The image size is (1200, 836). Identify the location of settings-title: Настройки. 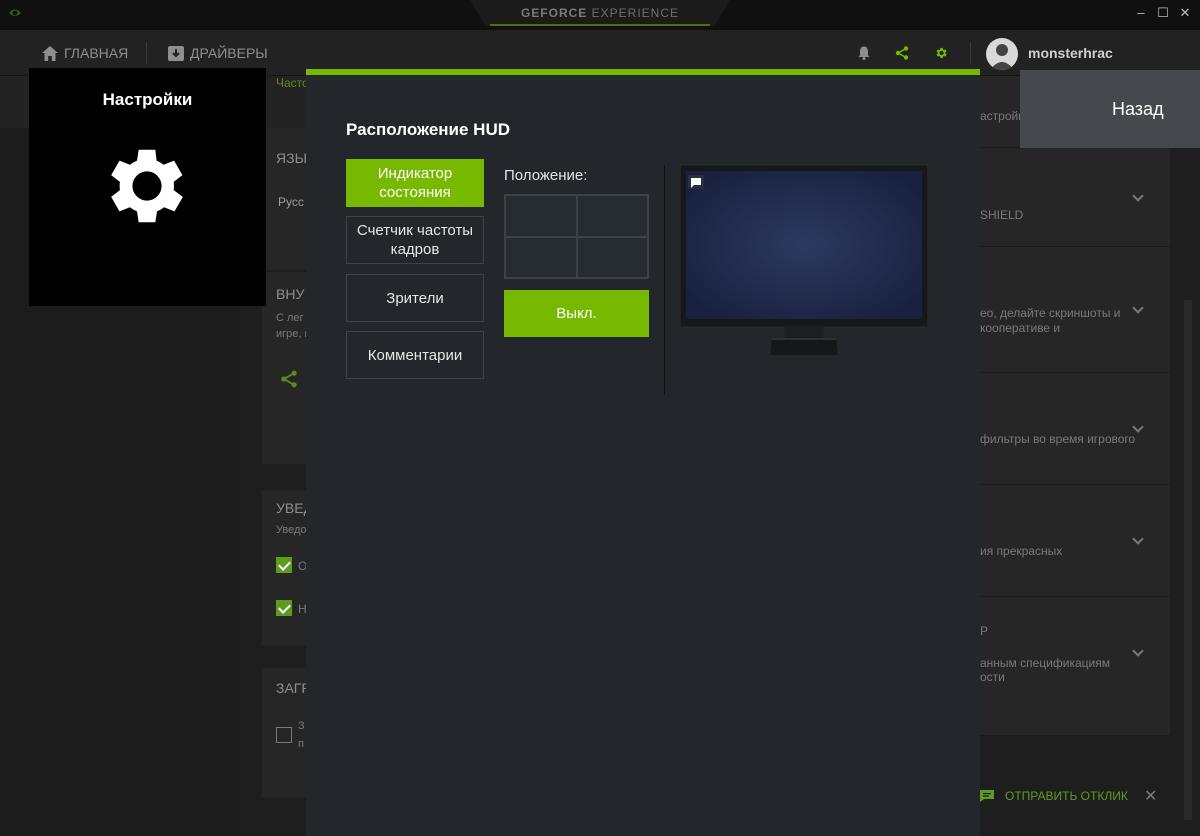
(147, 99).